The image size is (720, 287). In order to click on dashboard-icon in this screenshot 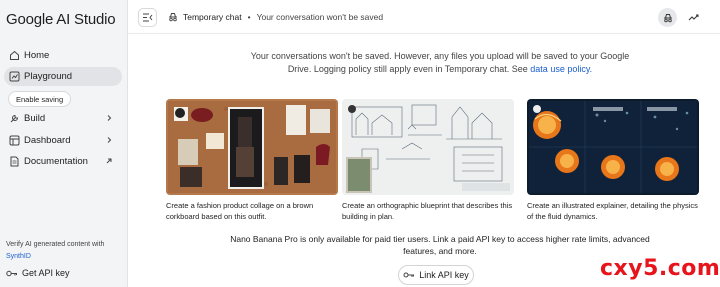, I will do `click(14, 140)`.